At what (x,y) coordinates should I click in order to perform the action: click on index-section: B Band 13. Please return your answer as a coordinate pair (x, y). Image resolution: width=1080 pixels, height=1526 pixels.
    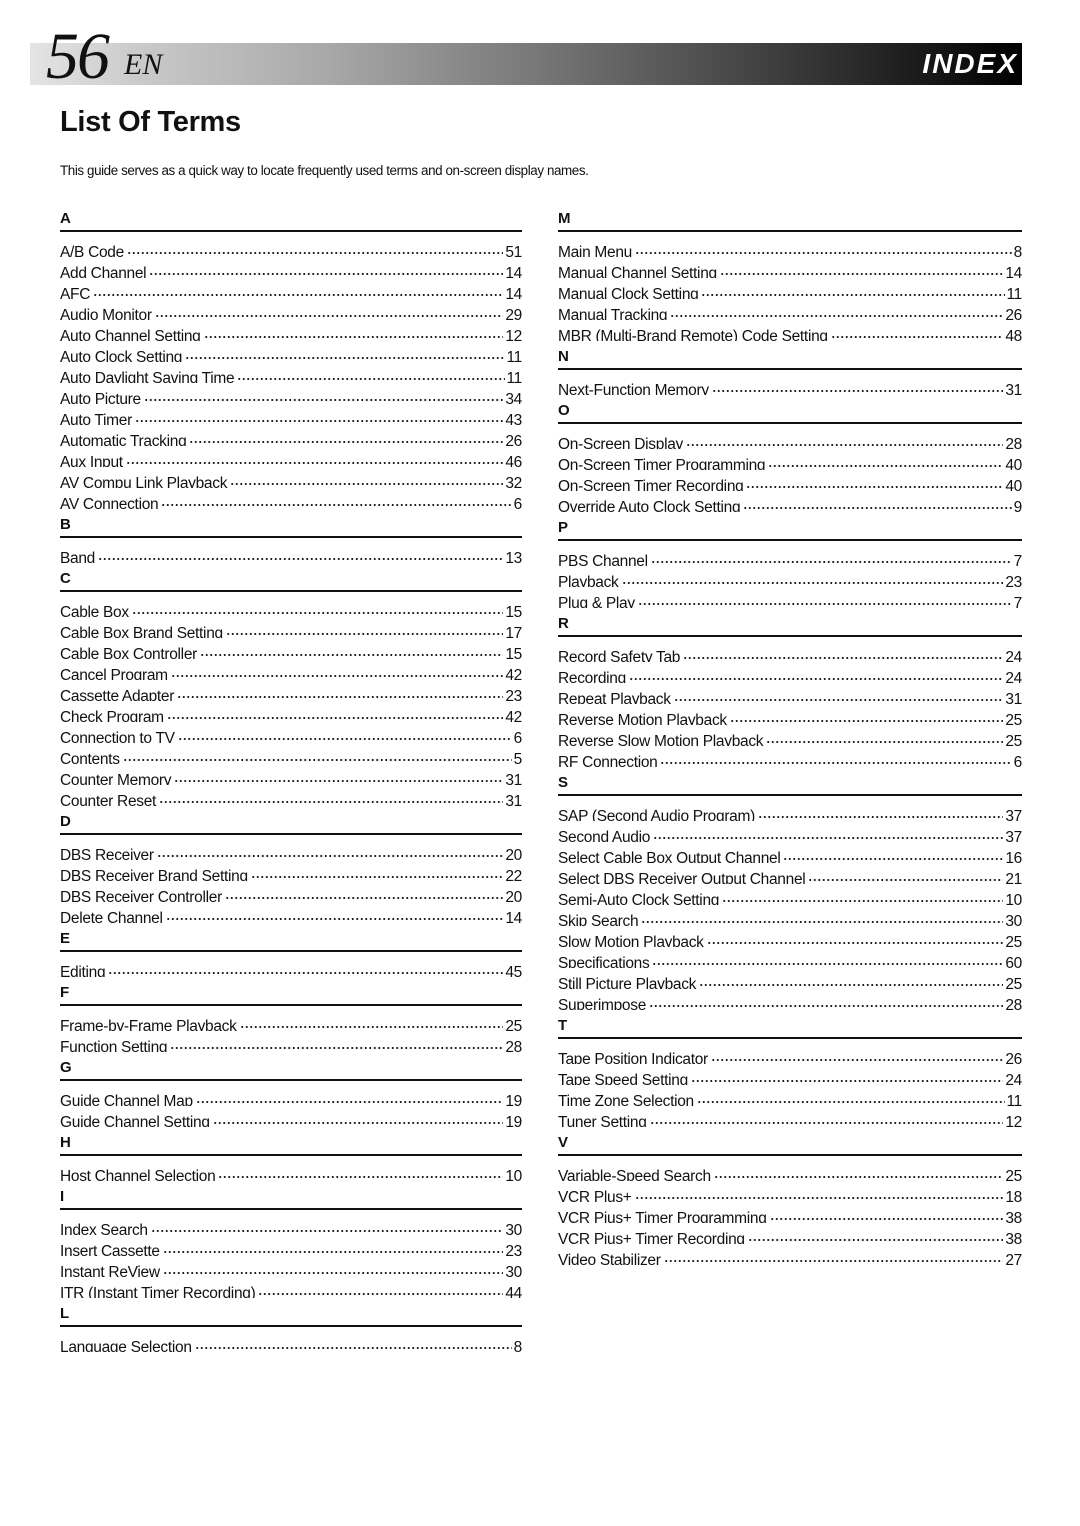
    Looking at the image, I should click on (291, 539).